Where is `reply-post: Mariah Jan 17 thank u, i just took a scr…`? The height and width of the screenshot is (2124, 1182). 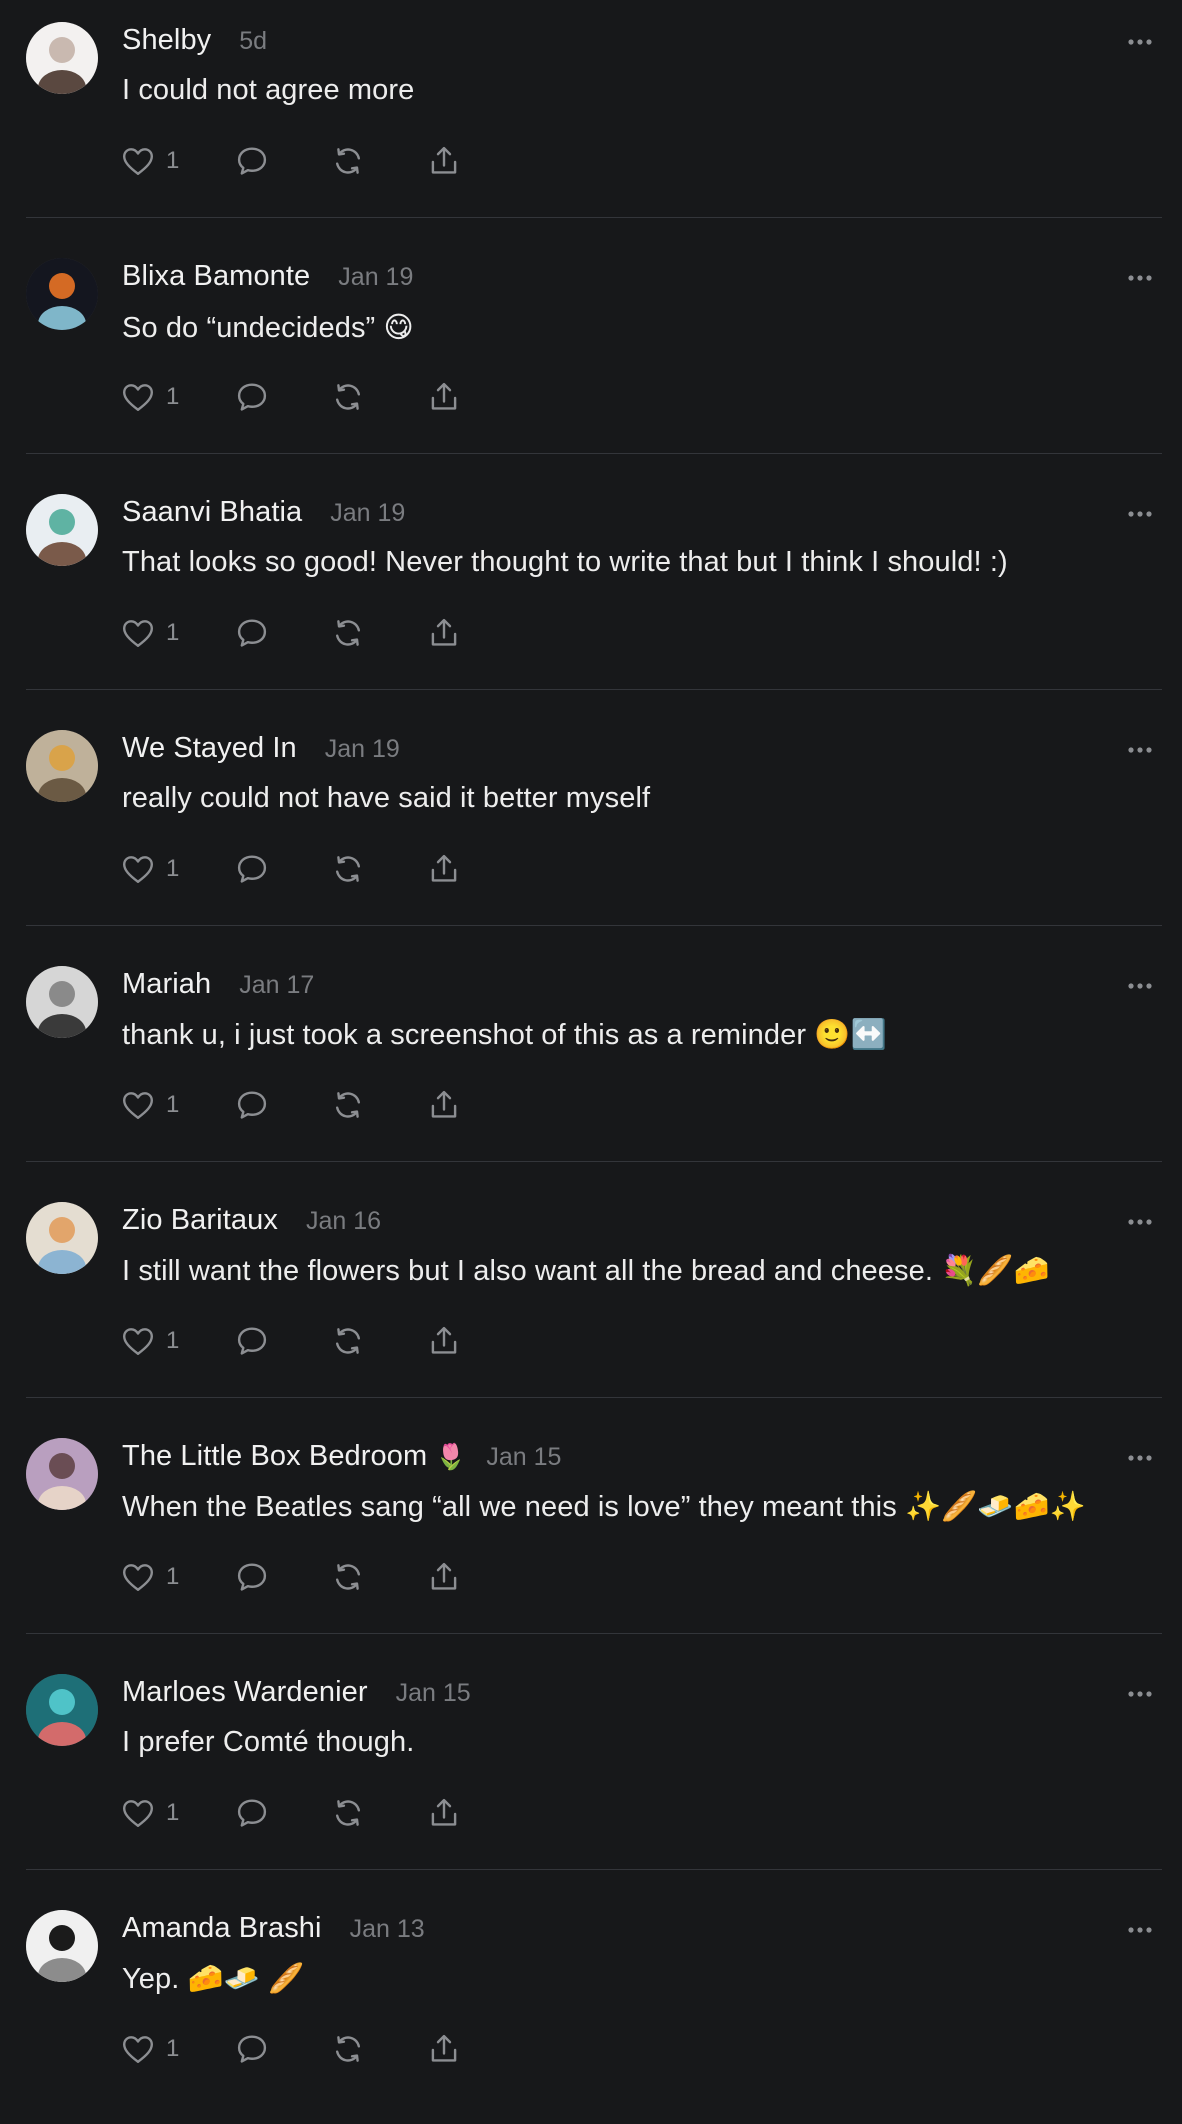
reply-post: Mariah Jan 17 thank u, i just took a scr… is located at coordinates (591, 1062).